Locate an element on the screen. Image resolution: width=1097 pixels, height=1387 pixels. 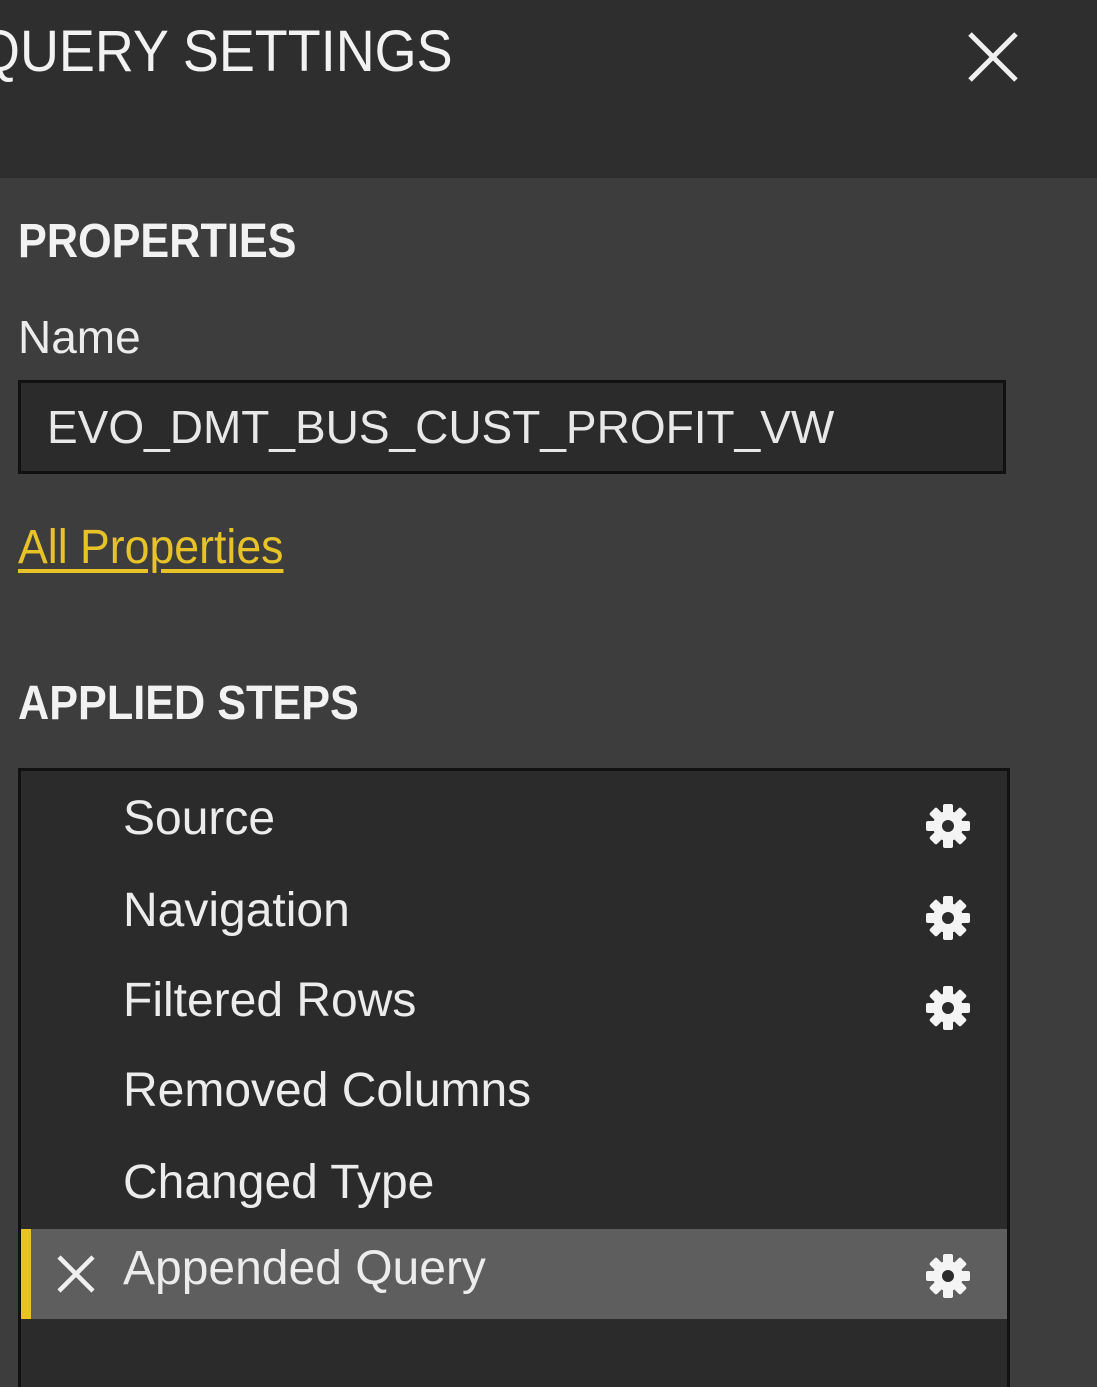
pane-title: QUERY SETTINGS is located at coordinates (226, 51).